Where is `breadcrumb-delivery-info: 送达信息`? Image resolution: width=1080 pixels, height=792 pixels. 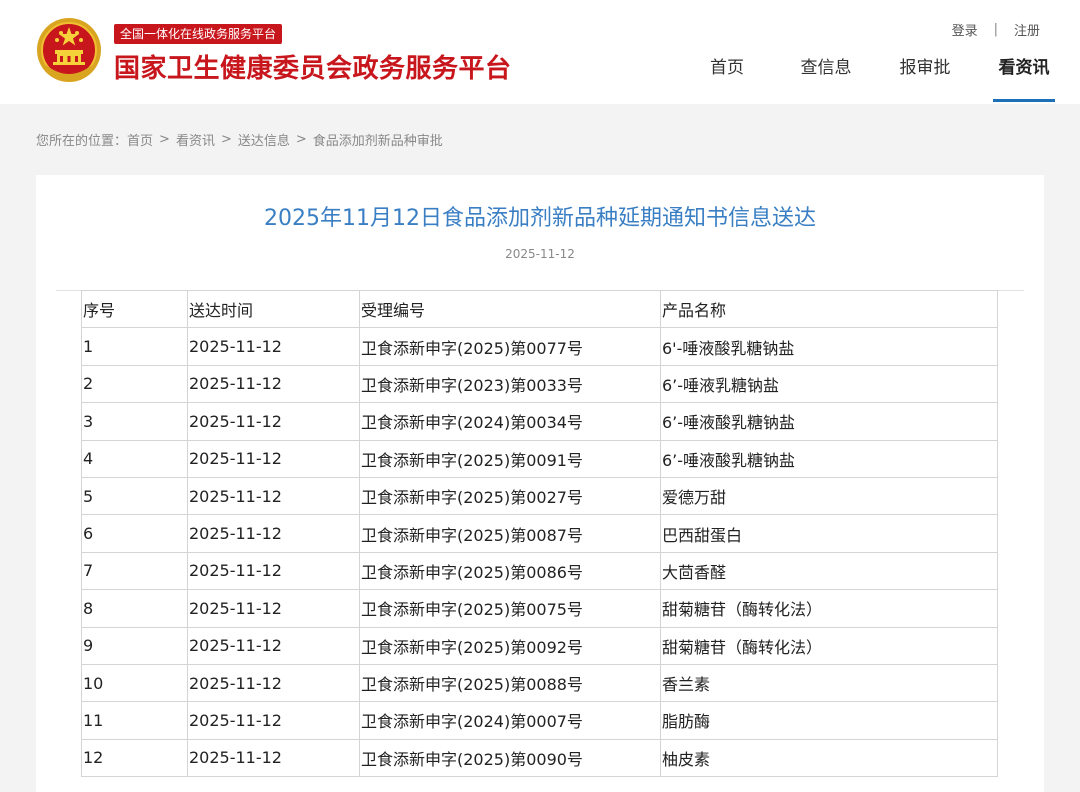 breadcrumb-delivery-info: 送达信息 is located at coordinates (264, 139).